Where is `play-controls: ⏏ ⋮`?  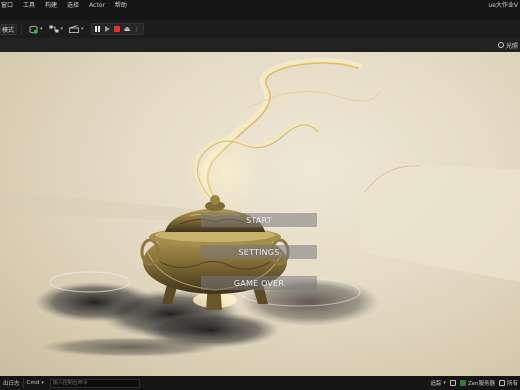 play-controls: ⏏ ⋮ is located at coordinates (117, 29).